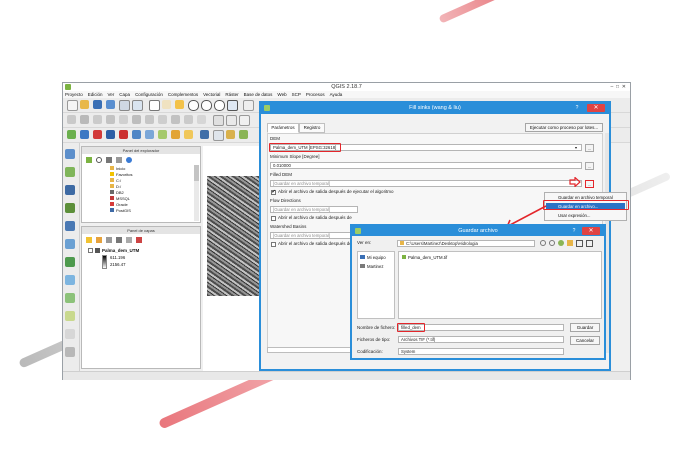 The width and height of the screenshot is (687, 462). What do you see at coordinates (120, 210) in the screenshot?
I see `tree-item-postgis: PostGIS` at bounding box center [120, 210].